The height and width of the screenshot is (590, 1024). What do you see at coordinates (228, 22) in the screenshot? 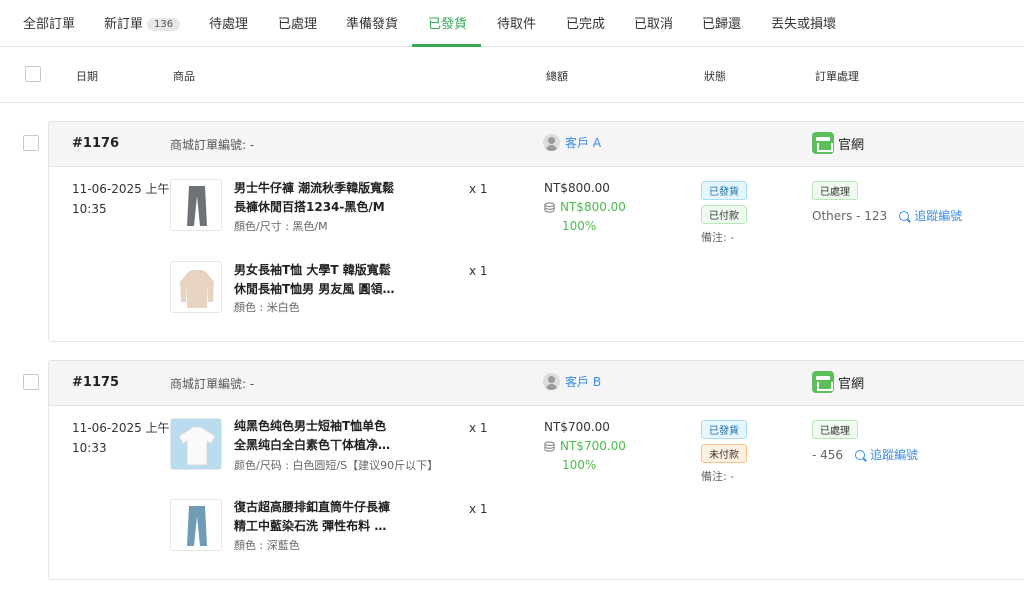
I see `tab-pending: 待處理` at bounding box center [228, 22].